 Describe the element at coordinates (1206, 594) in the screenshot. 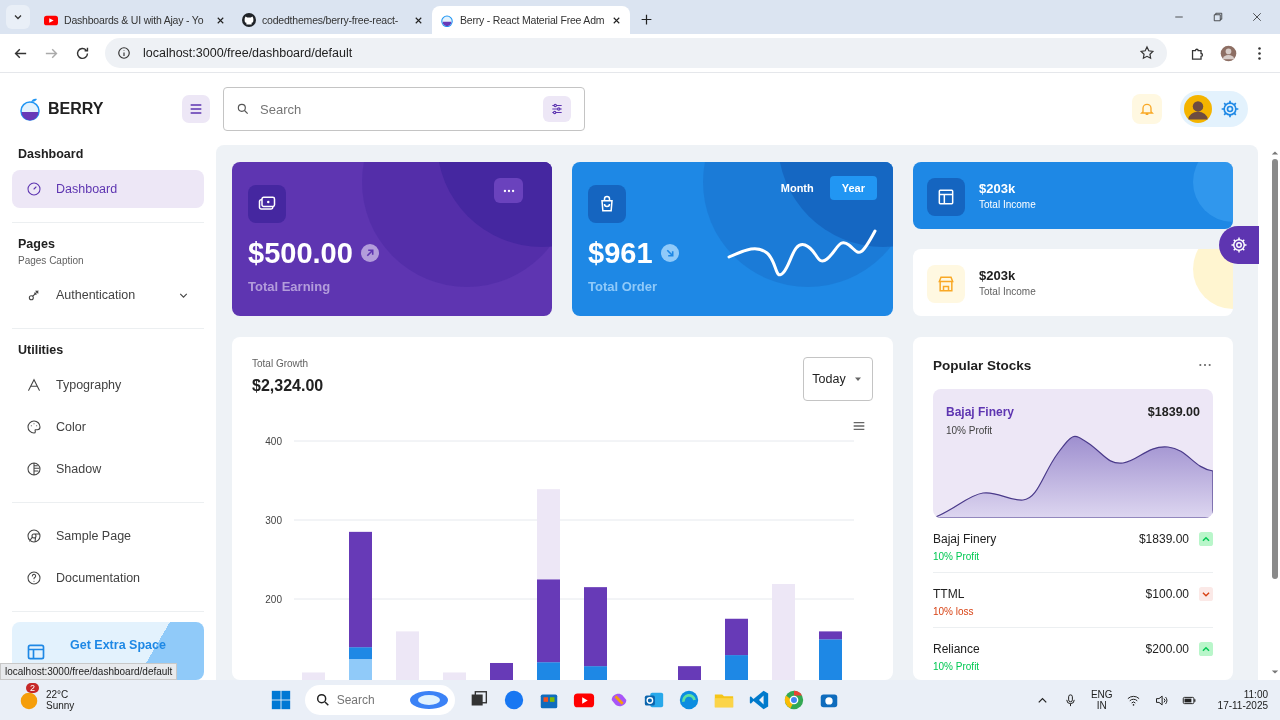

I see `chevron-down-icon` at that location.